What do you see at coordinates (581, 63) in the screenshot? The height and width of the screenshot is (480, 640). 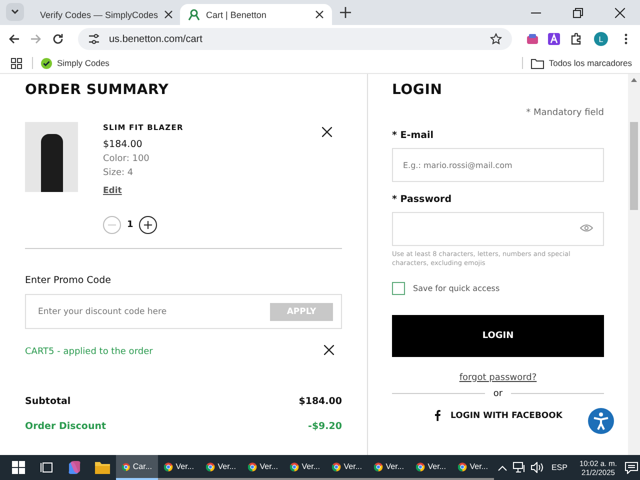 I see `all-bookmarks-link: Todos los marcadores` at bounding box center [581, 63].